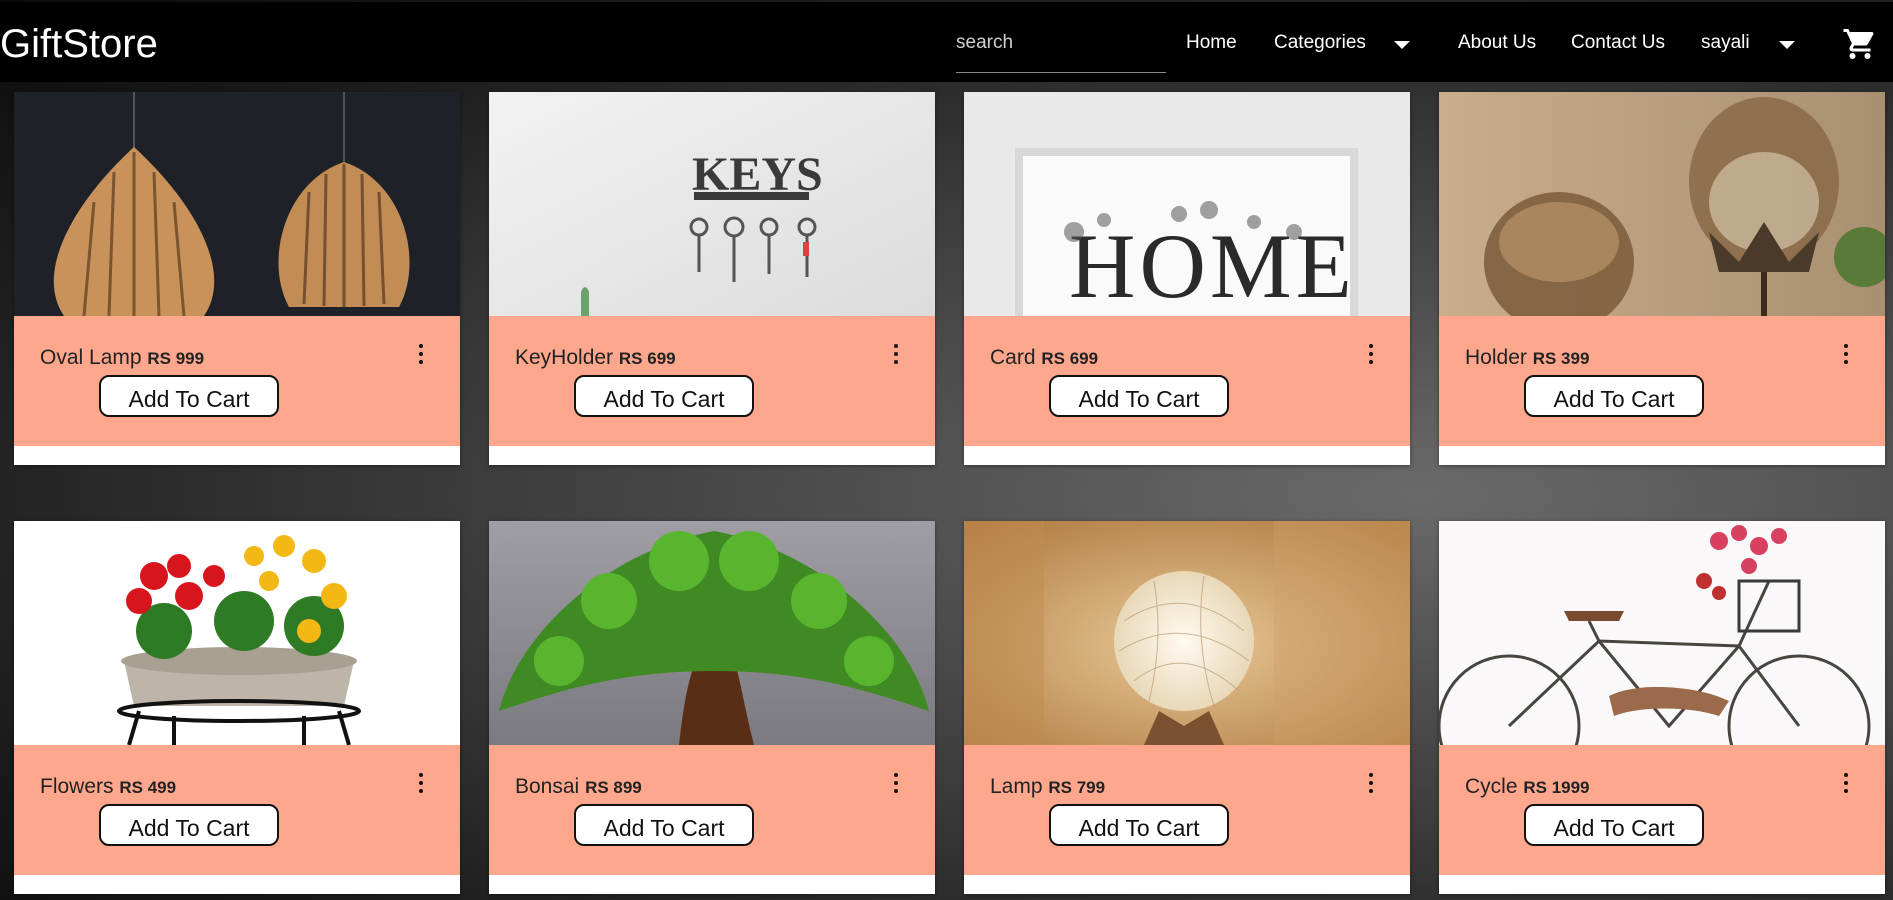 This screenshot has width=1893, height=900. I want to click on categories-caret-down-icon, so click(1402, 45).